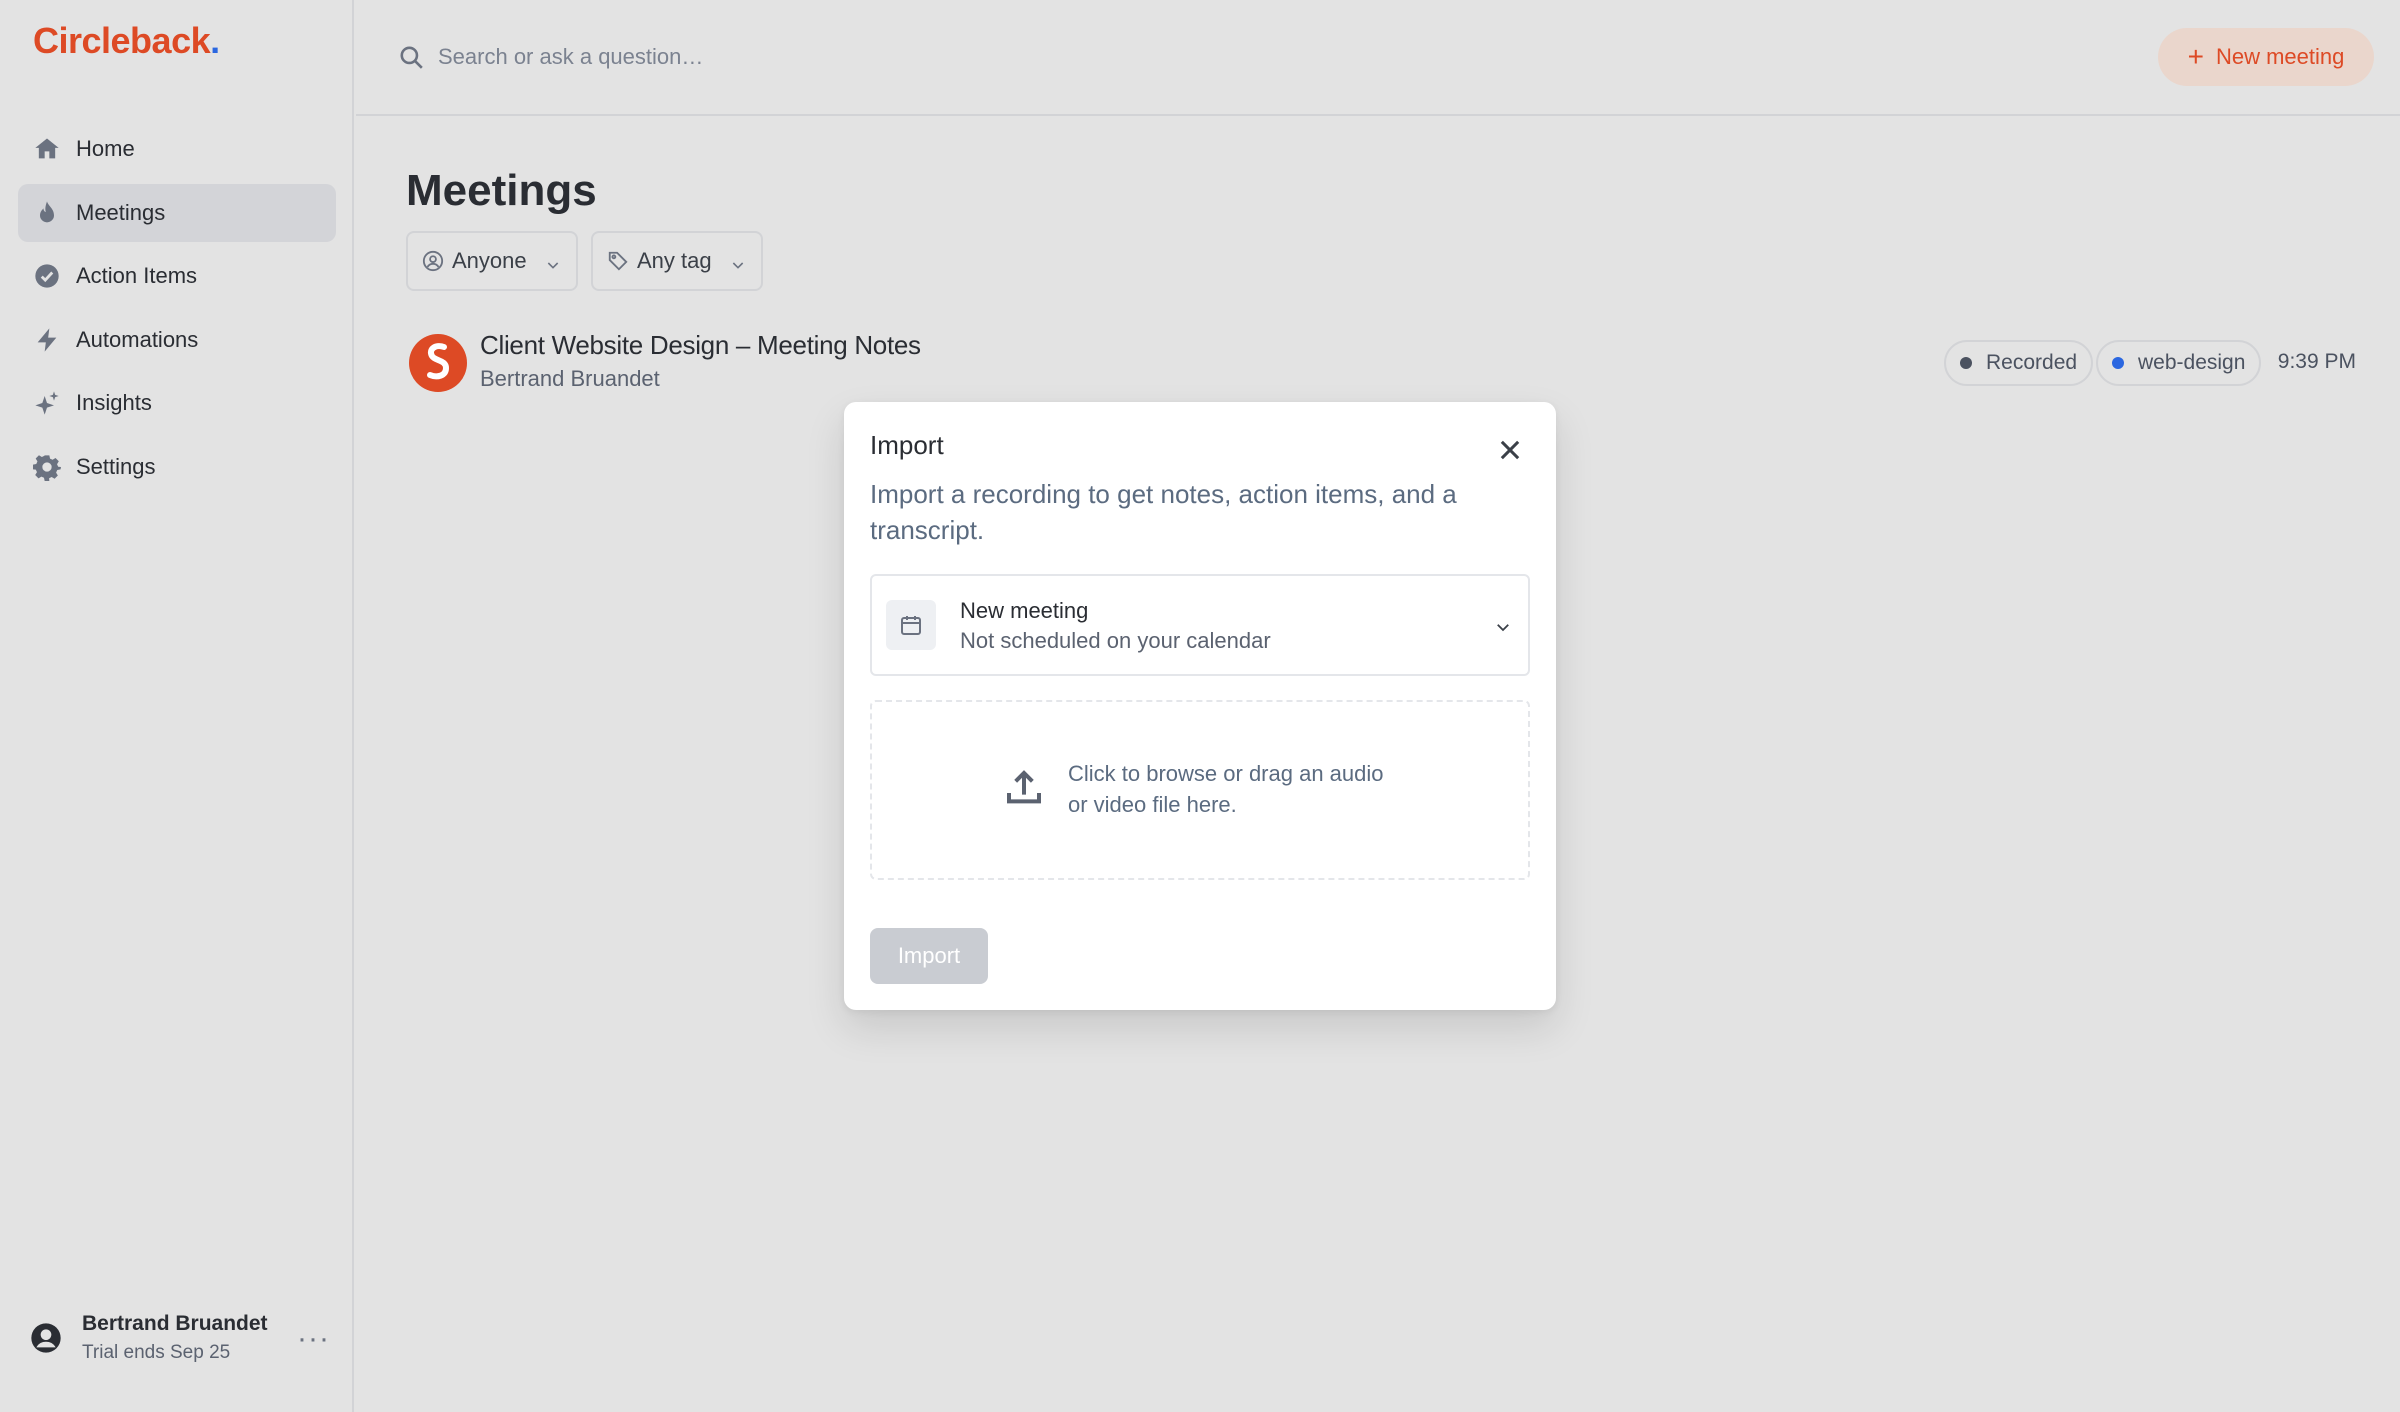 The height and width of the screenshot is (1412, 2400). Describe the element at coordinates (2195, 56) in the screenshot. I see `plus-icon: +` at that location.